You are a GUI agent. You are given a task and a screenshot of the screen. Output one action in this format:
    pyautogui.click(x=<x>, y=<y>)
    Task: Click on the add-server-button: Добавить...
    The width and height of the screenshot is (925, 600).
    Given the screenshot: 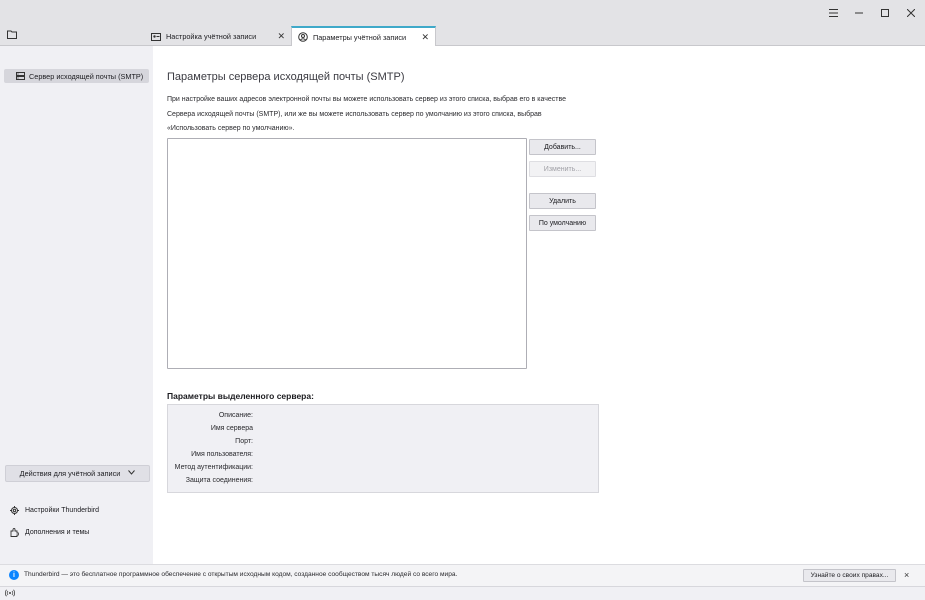 What is the action you would take?
    pyautogui.click(x=562, y=147)
    